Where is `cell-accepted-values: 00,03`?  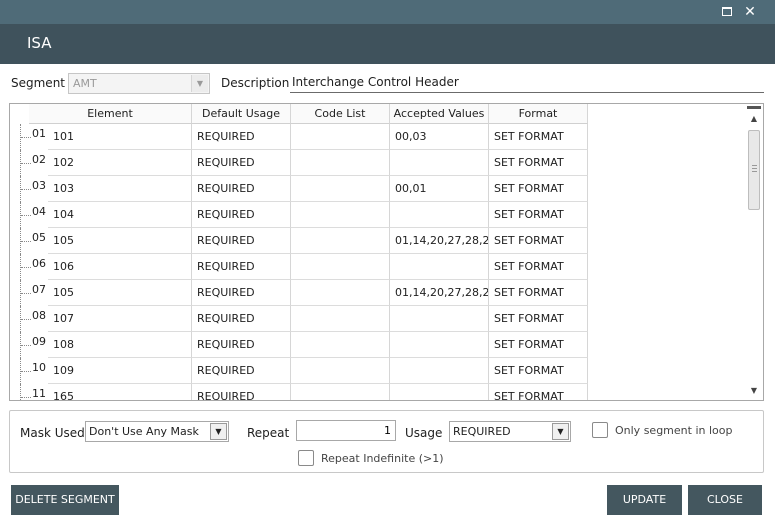
cell-accepted-values: 00,03 is located at coordinates (439, 137).